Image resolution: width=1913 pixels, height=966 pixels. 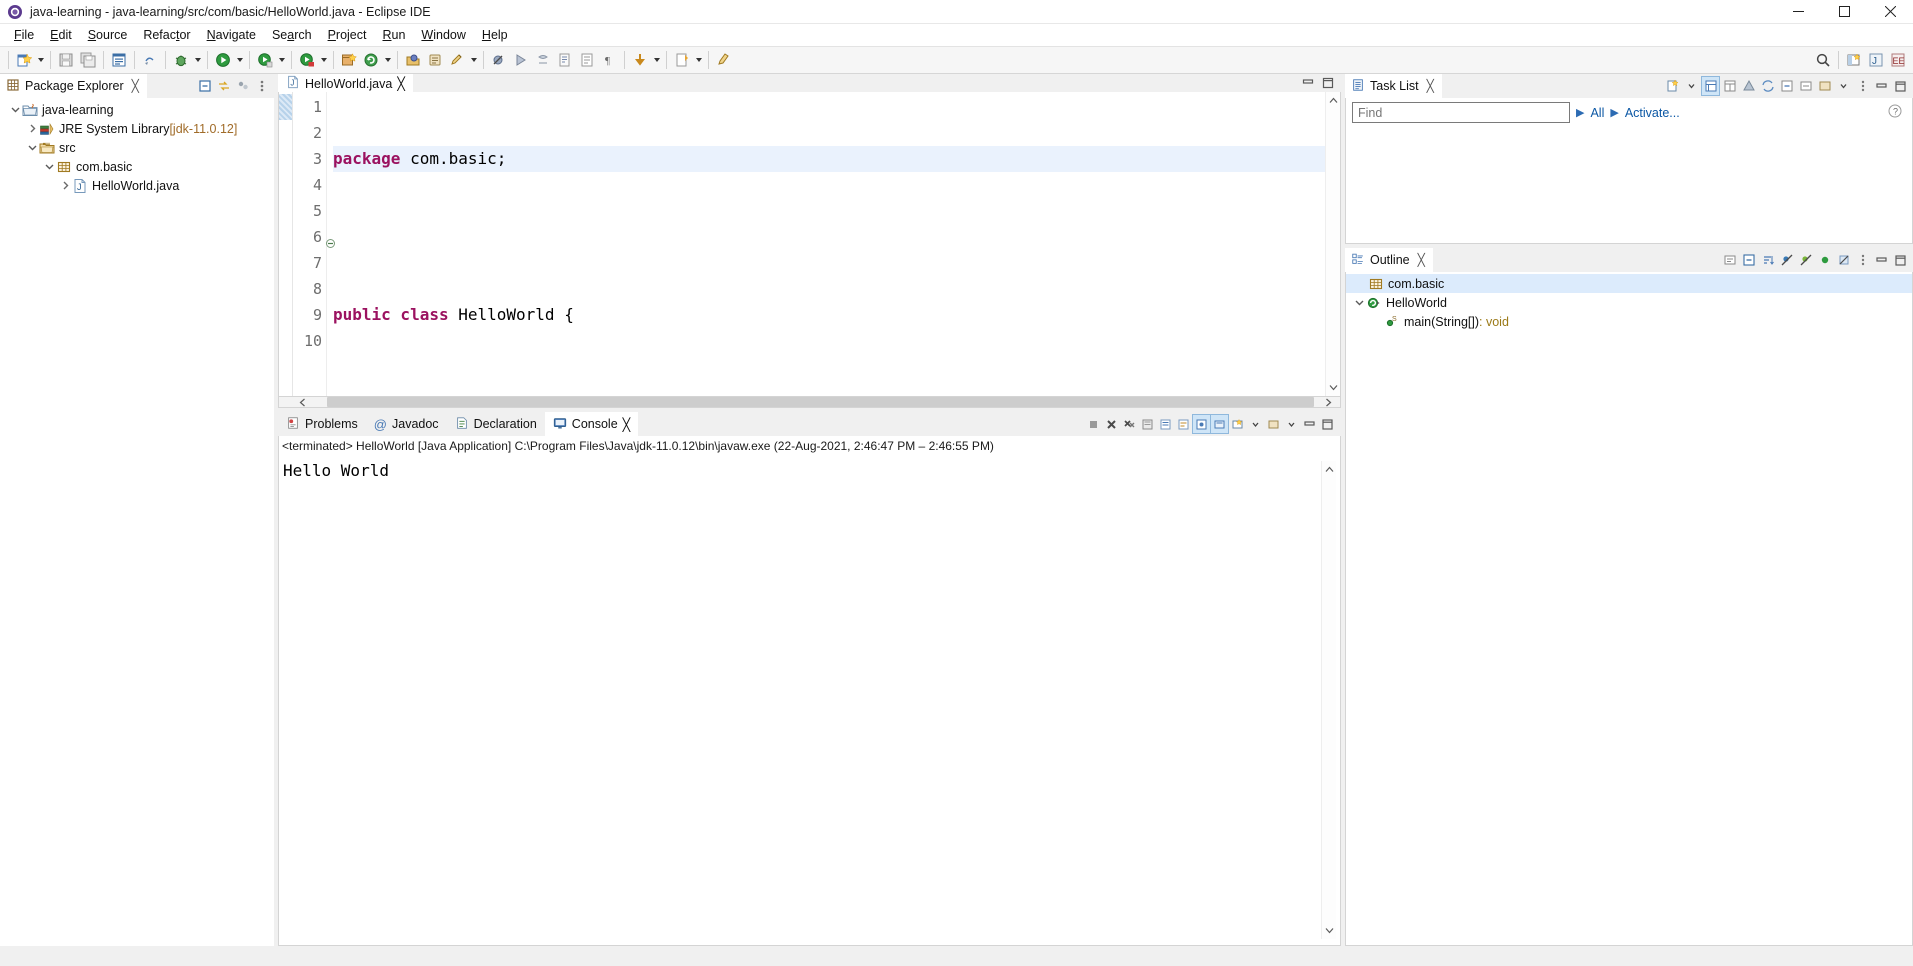 I want to click on tab-package-explorer: Package Explorer ╳, so click(x=73, y=86).